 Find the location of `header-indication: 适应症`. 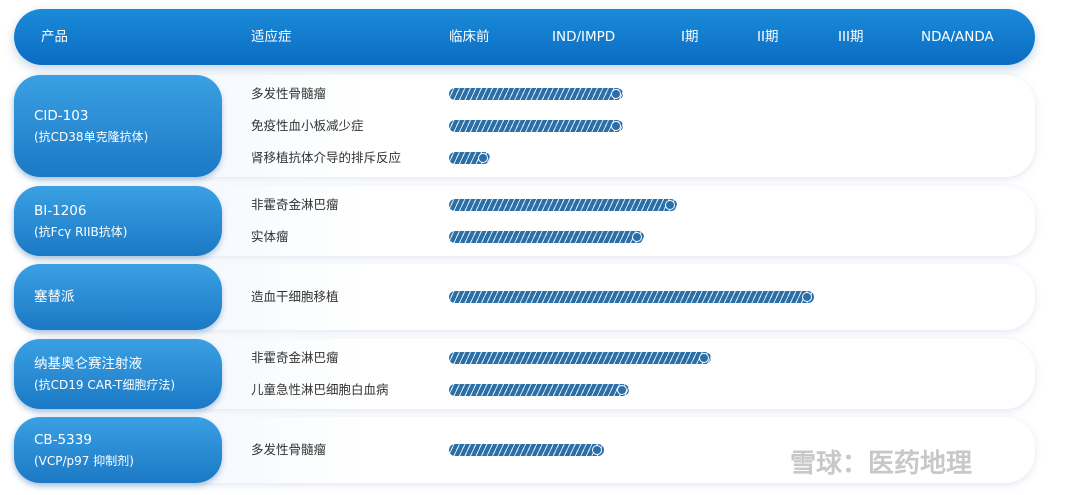

header-indication: 适应症 is located at coordinates (271, 37).